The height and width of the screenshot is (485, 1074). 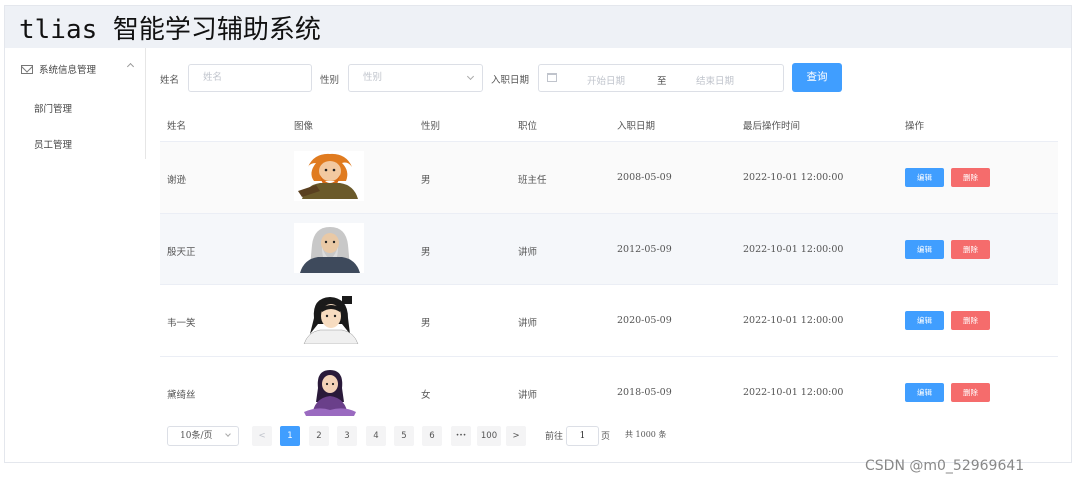 I want to click on query-button: 查询, so click(x=817, y=77).